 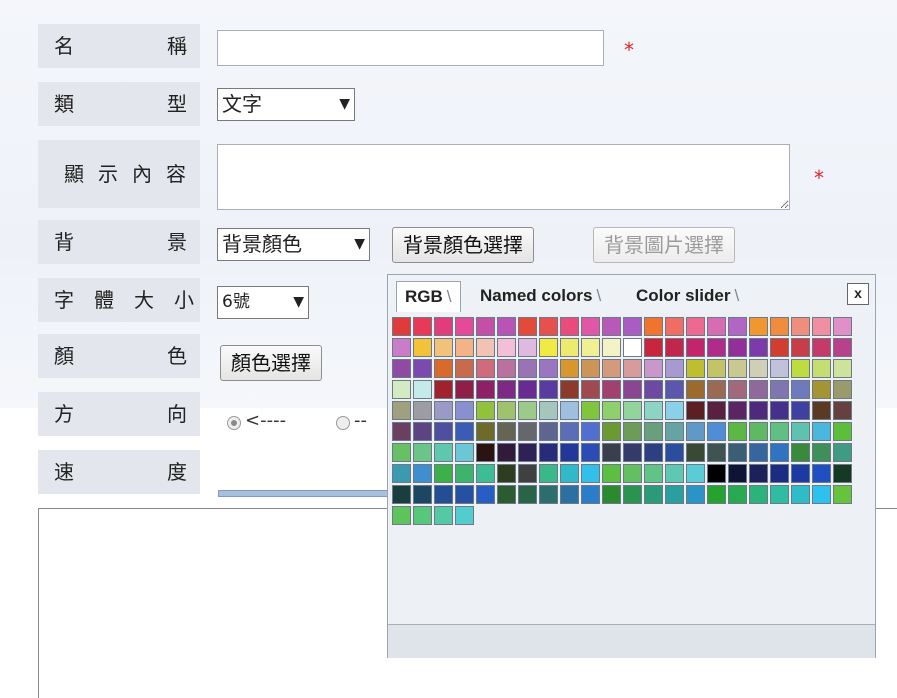 What do you see at coordinates (271, 363) in the screenshot?
I see `color-button: 顏色選擇` at bounding box center [271, 363].